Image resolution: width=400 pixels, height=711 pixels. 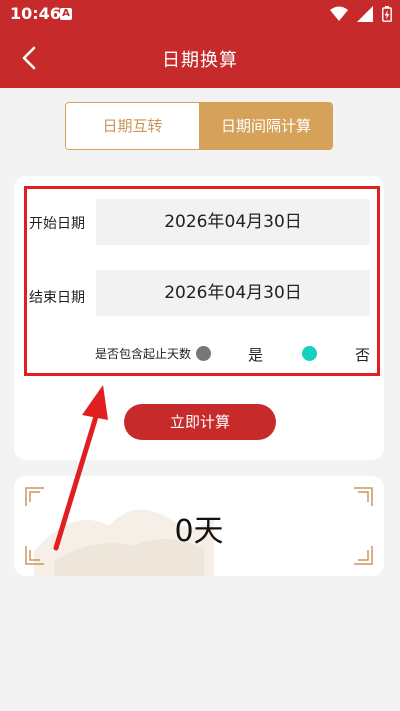 I want to click on end-date-label: 结束日期, so click(x=57, y=298).